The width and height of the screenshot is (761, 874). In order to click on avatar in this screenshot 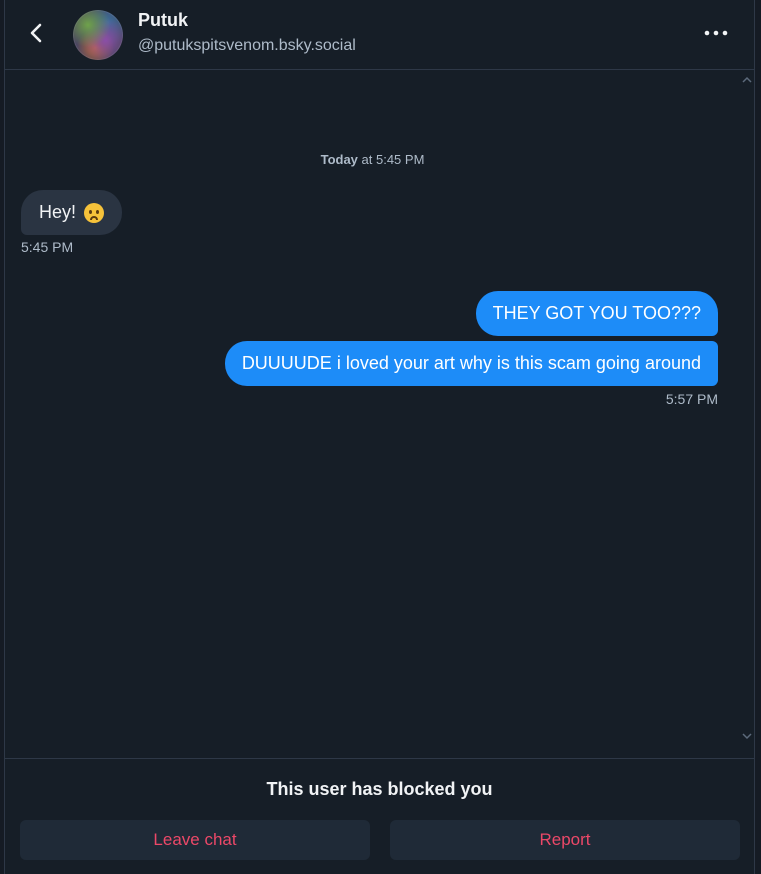, I will do `click(98, 35)`.